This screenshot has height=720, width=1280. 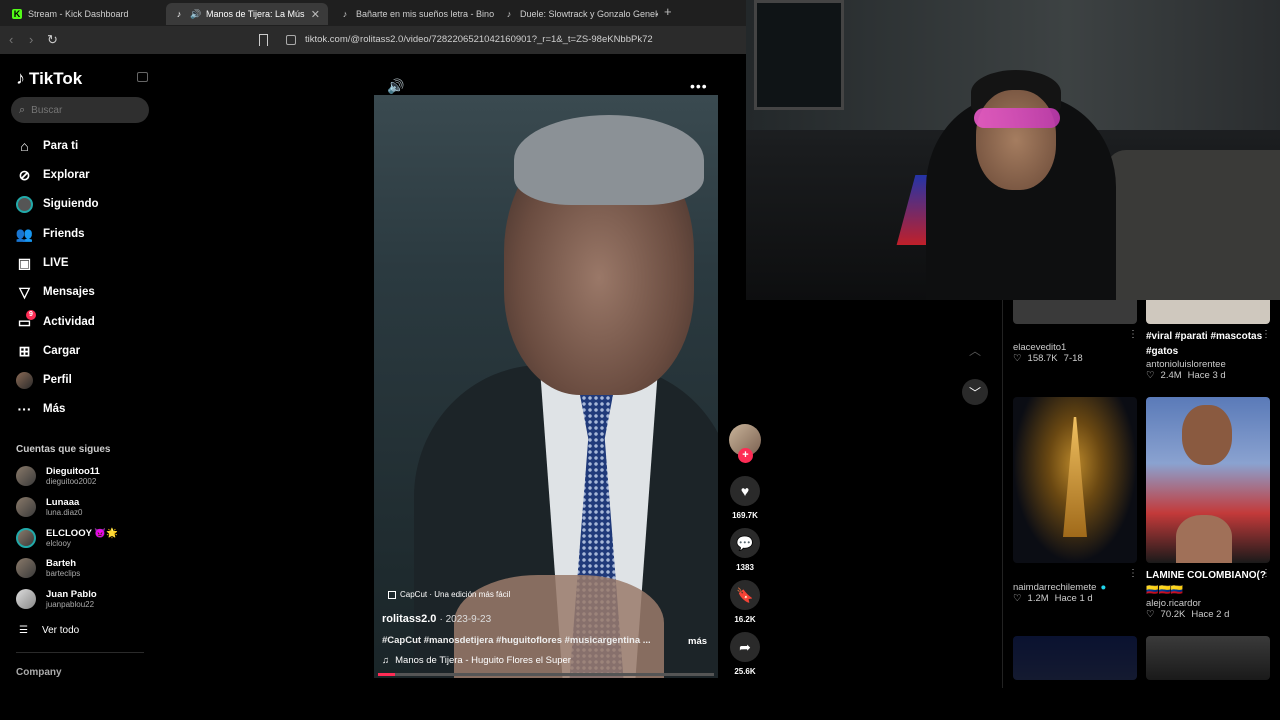 I want to click on activity-icon: ▭ 9, so click(x=26, y=320).